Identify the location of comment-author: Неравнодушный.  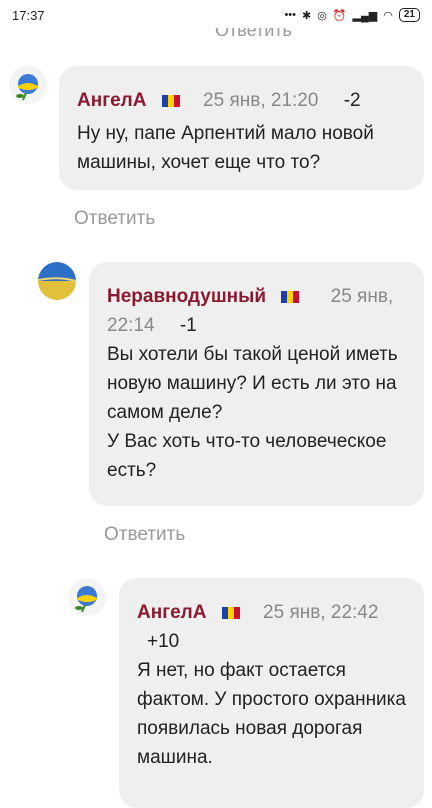
(186, 296).